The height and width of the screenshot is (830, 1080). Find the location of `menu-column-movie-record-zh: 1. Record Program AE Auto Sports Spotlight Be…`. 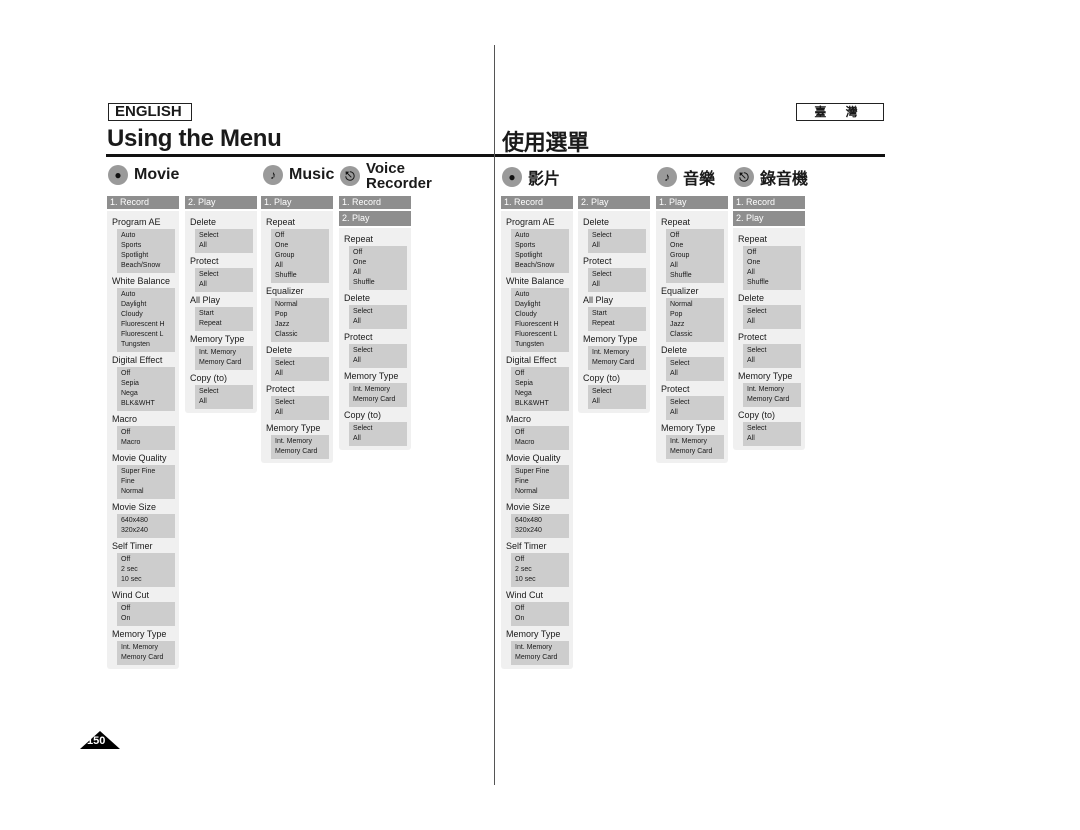

menu-column-movie-record-zh: 1. Record Program AE Auto Sports Spotlight Be… is located at coordinates (537, 432).